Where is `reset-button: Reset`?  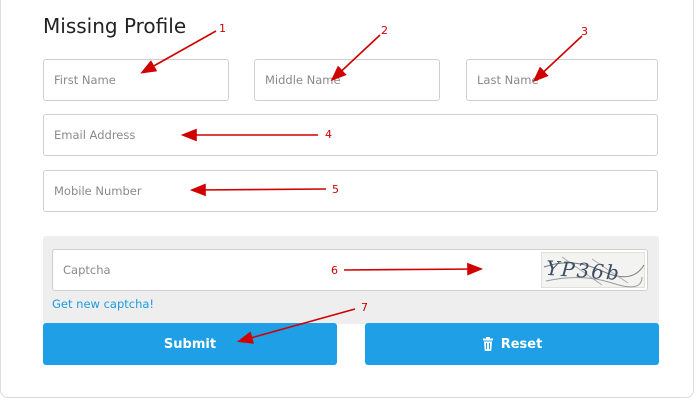 reset-button: Reset is located at coordinates (512, 344).